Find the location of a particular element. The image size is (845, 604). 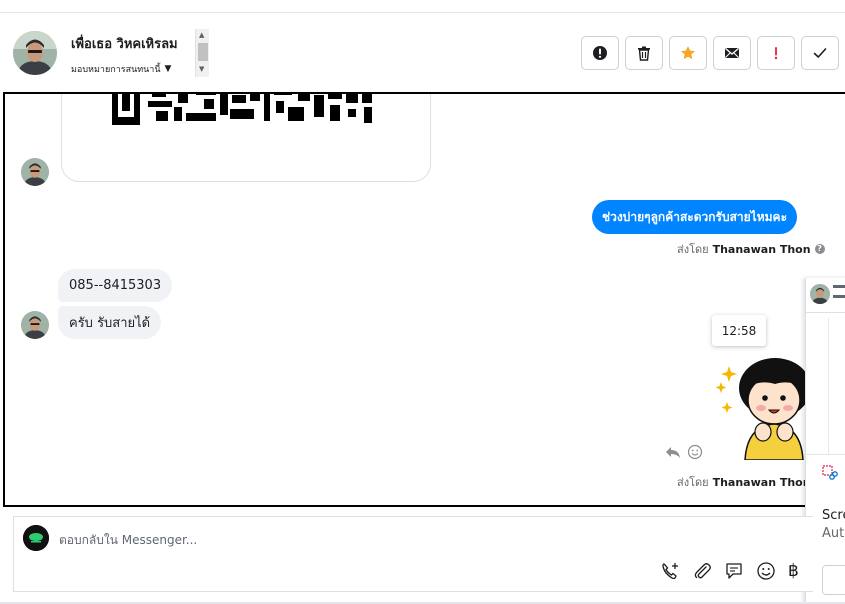

spam-button is located at coordinates (600, 53).